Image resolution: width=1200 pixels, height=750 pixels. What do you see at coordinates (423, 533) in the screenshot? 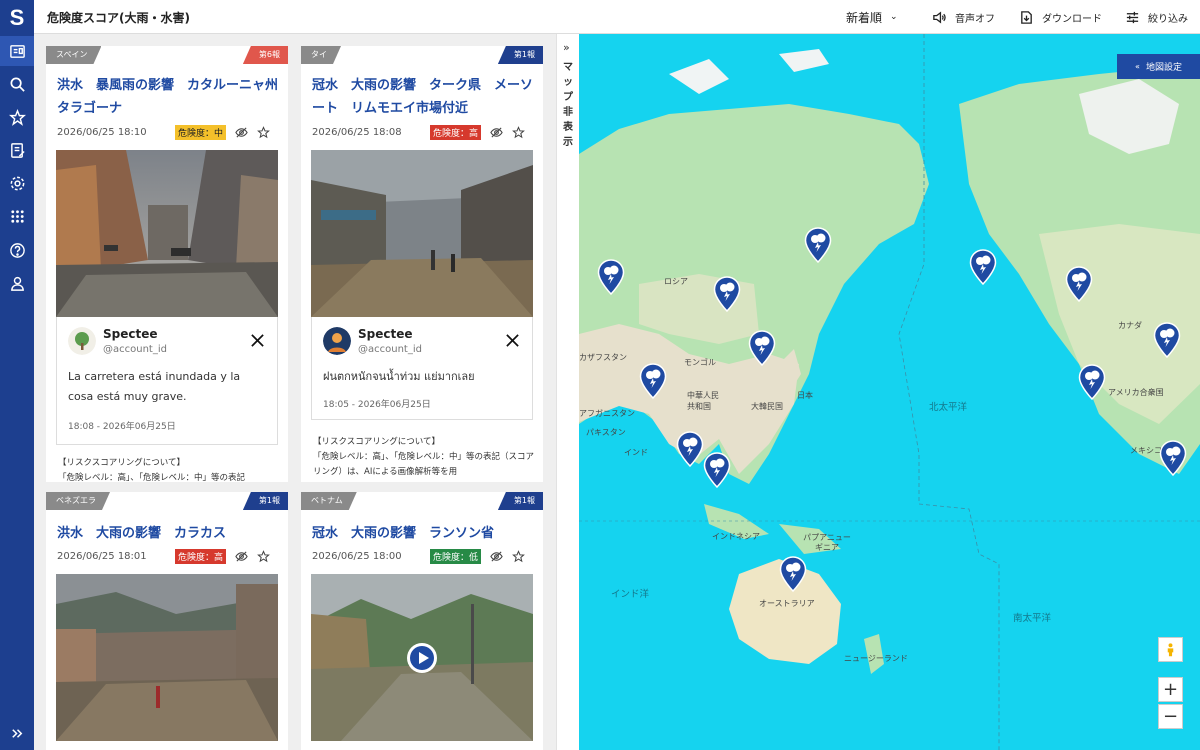
I see `card-title: 冠水 大雨の影響 ランソン省` at bounding box center [423, 533].